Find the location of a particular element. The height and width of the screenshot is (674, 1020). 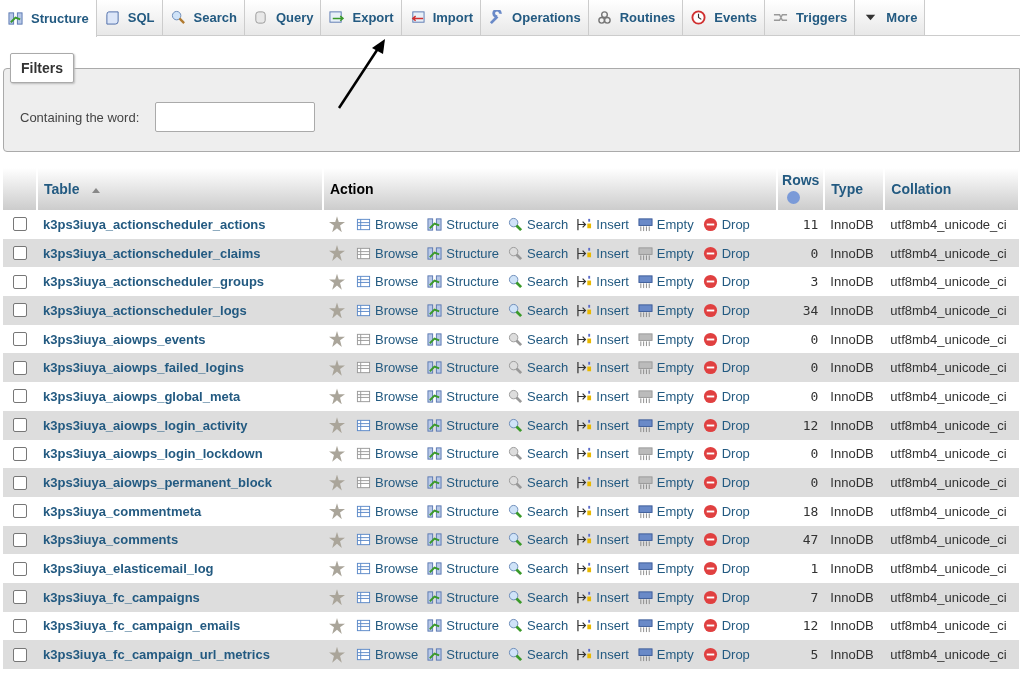

nav-tab: SQL is located at coordinates (129, 17).